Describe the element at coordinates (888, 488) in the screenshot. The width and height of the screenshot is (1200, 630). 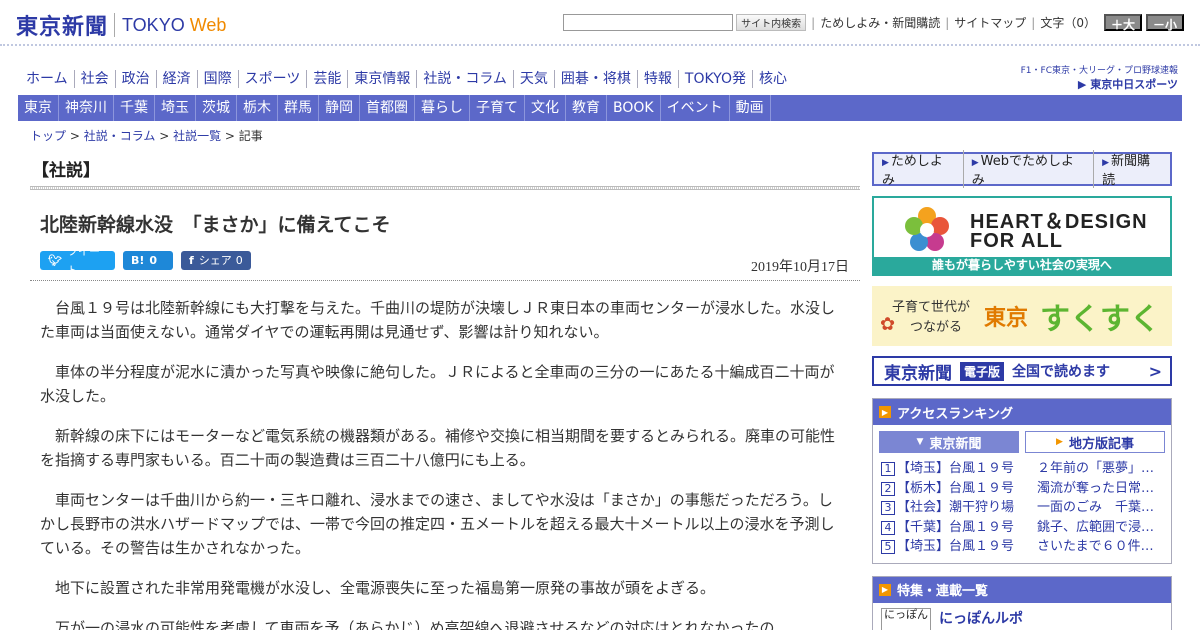
I see `rank-number: 2` at that location.